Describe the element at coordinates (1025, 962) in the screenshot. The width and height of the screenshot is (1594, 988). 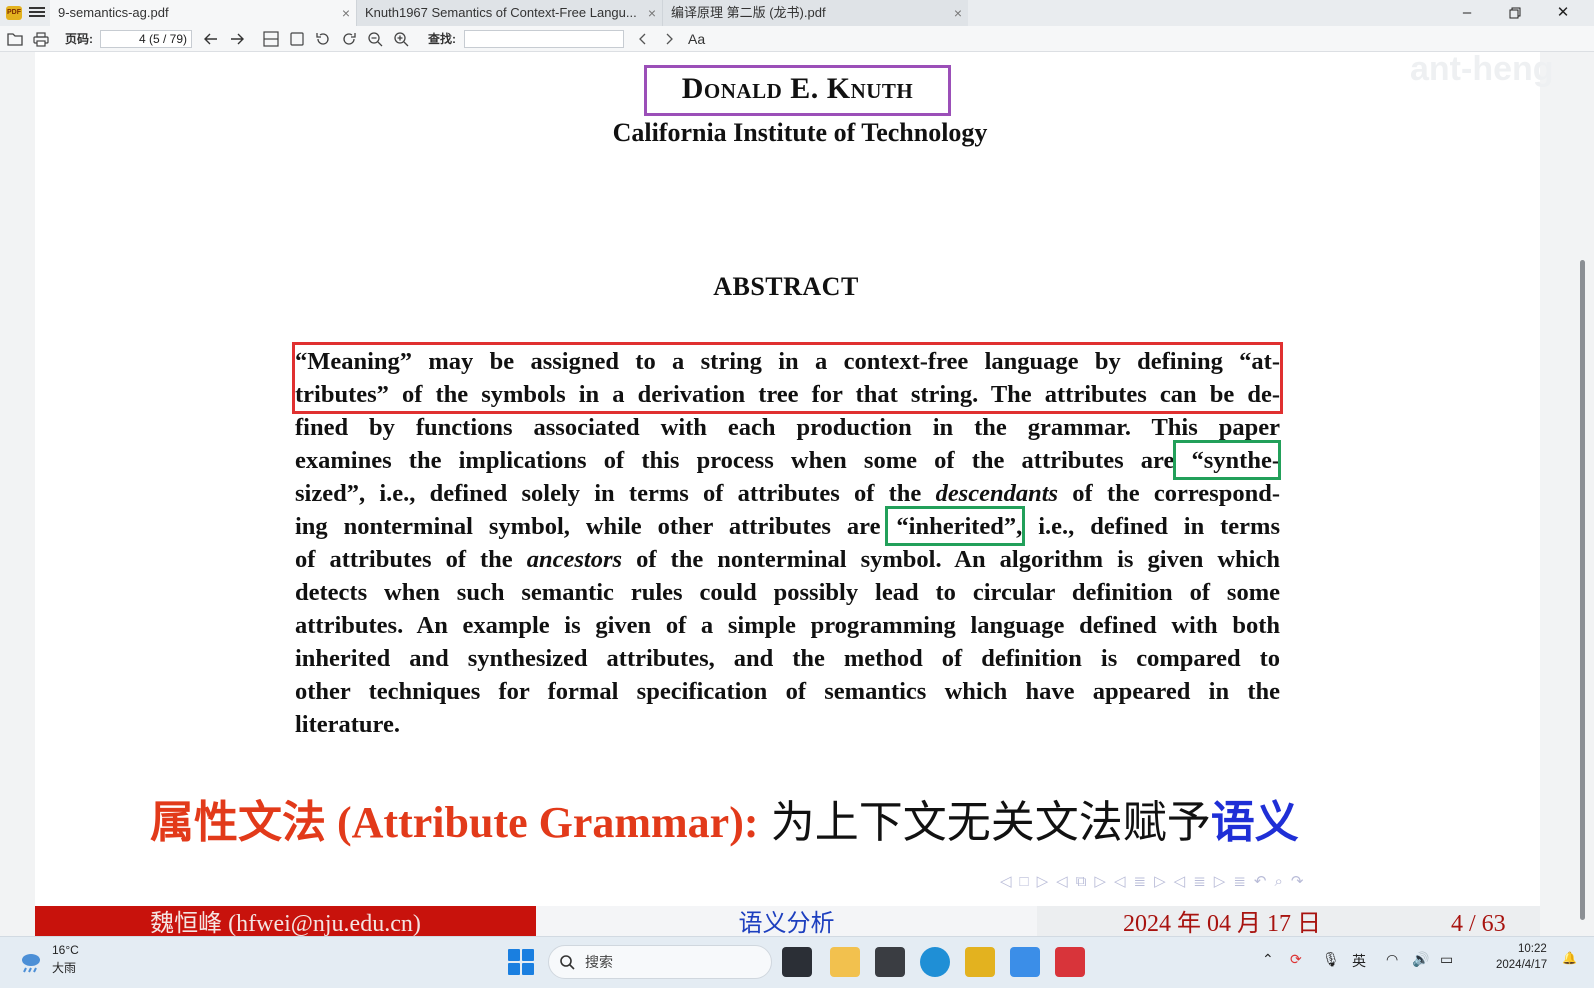
I see `photos-app-icon` at that location.